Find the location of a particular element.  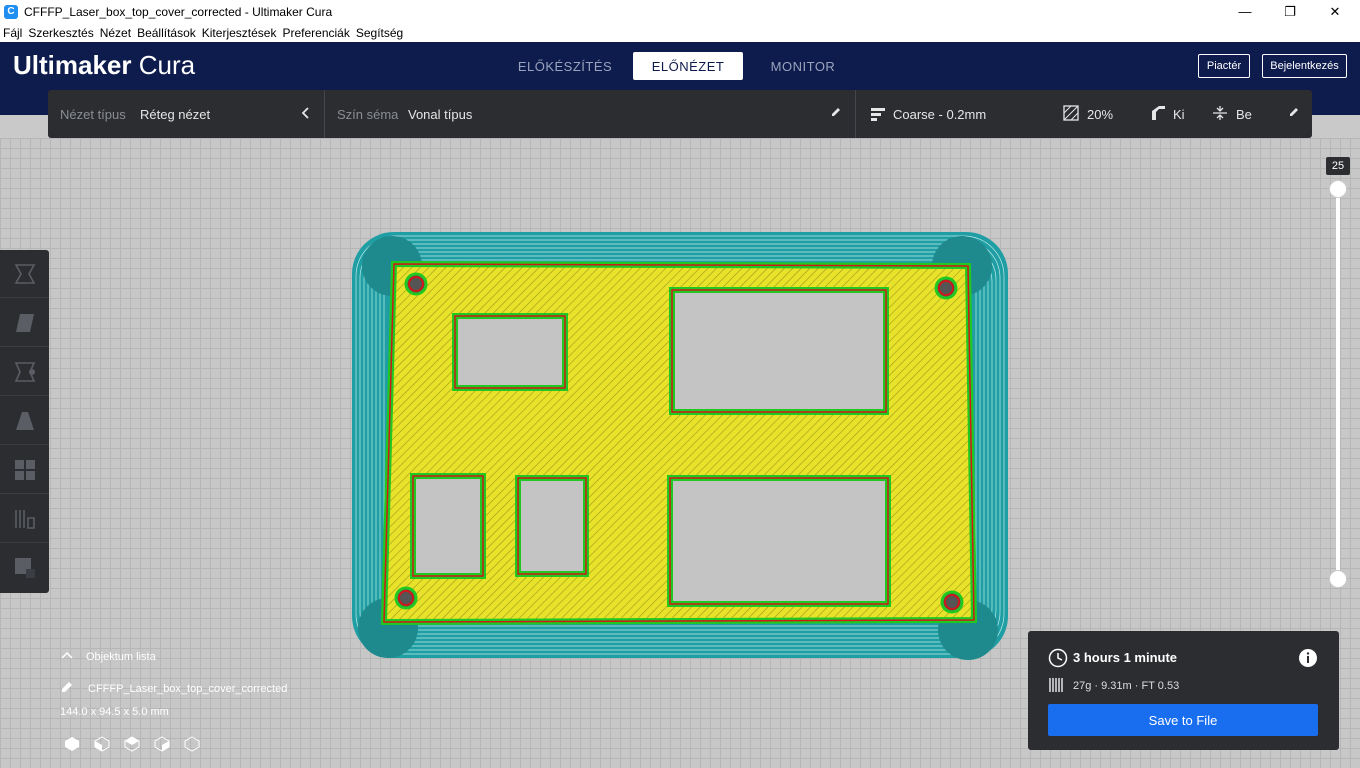

scale-tool-icon is located at coordinates (24, 323).